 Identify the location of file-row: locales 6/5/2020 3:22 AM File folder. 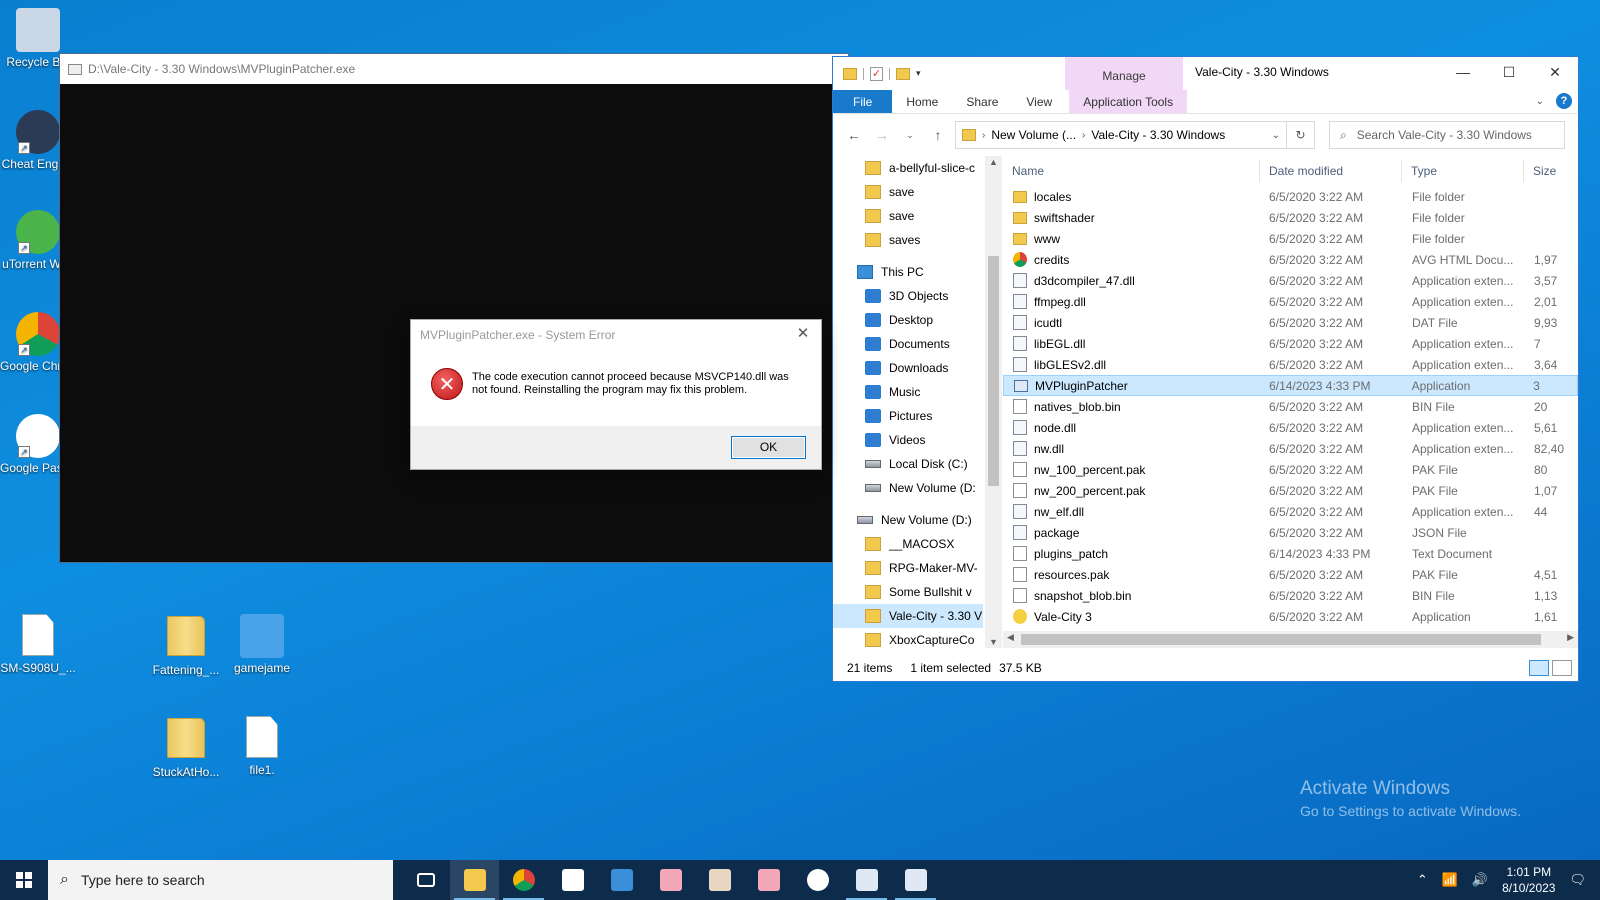
(1290, 196).